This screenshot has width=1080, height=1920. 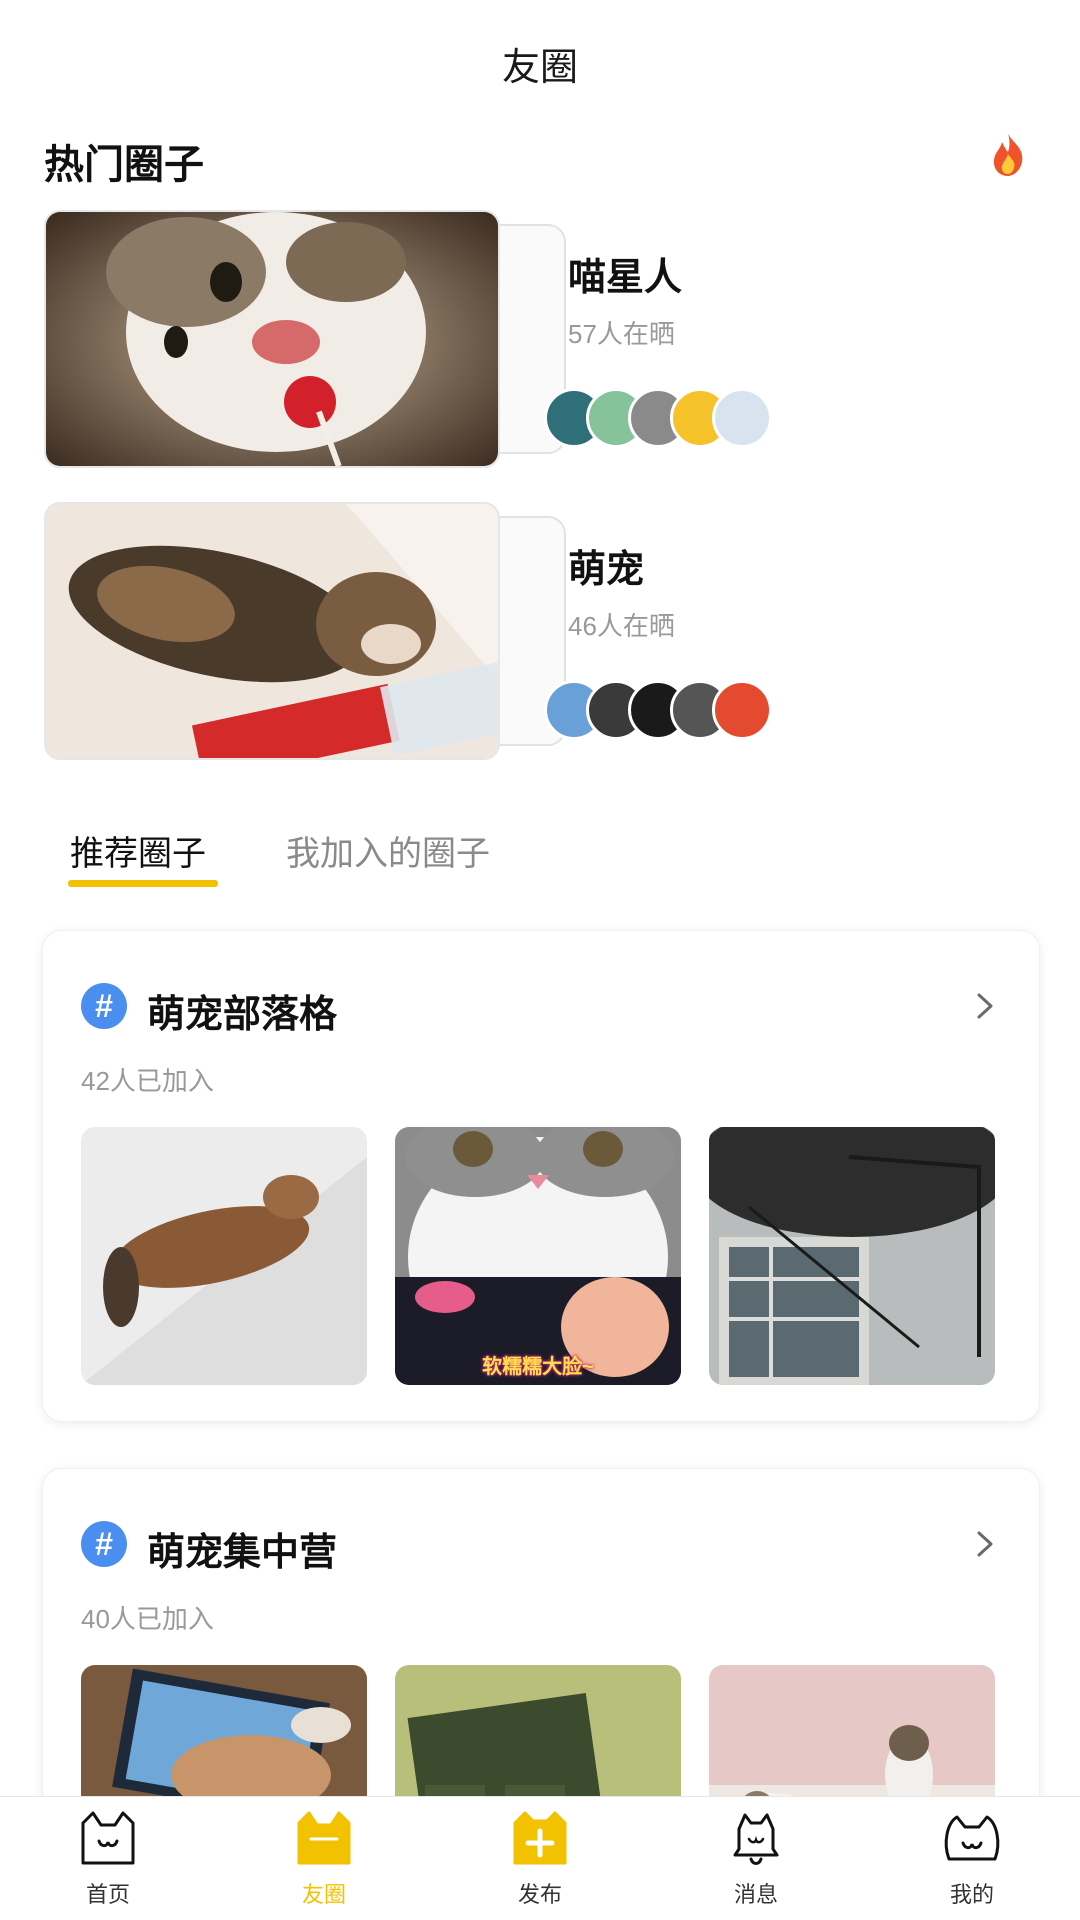 What do you see at coordinates (625, 278) in the screenshot?
I see `hot-circle-name: 喵星人` at bounding box center [625, 278].